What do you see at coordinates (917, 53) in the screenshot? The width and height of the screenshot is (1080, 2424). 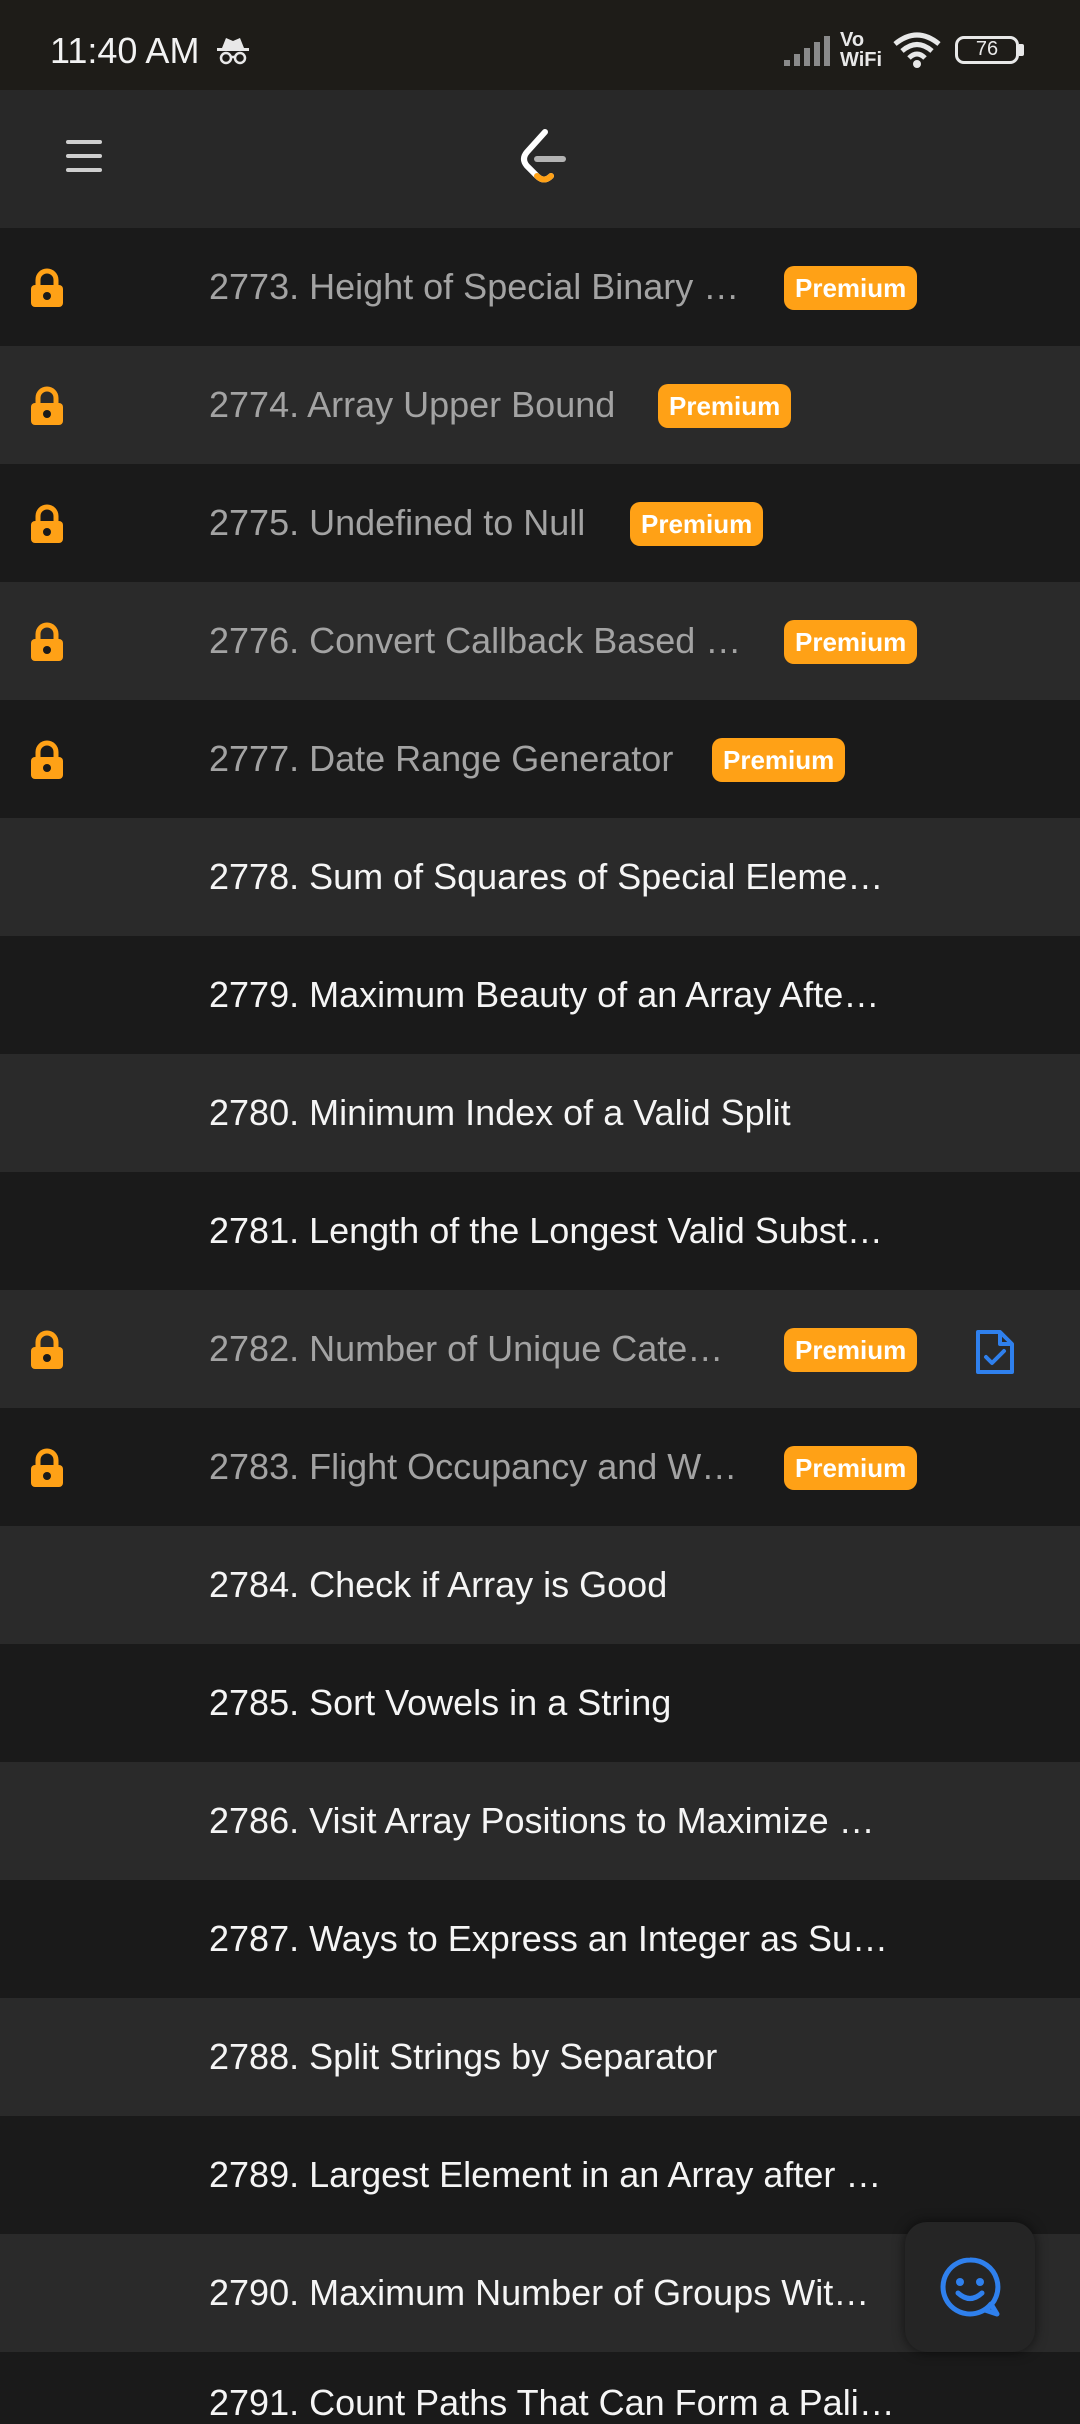 I see `wifi-icon` at bounding box center [917, 53].